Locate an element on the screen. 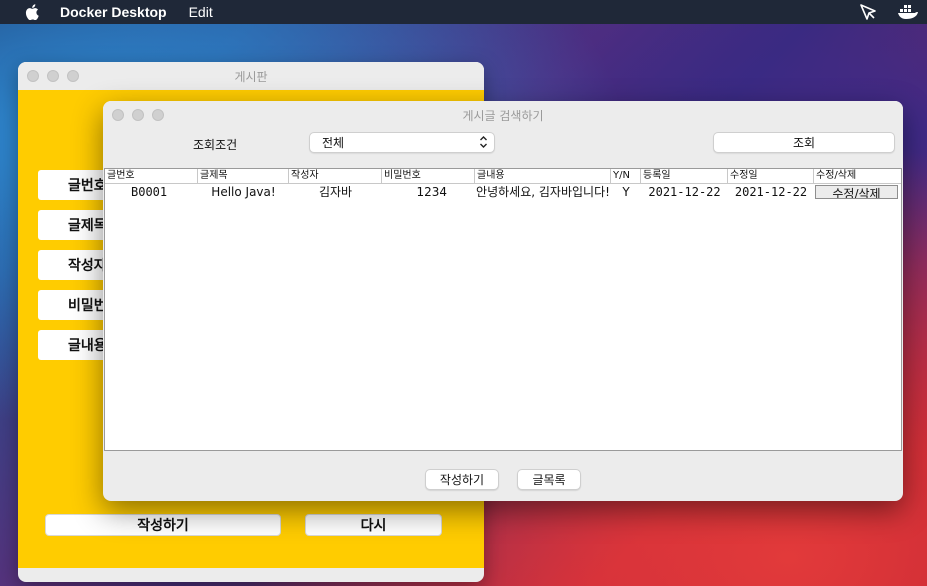 Image resolution: width=927 pixels, height=586 pixels. menu-bar: Docker Desktop Edit is located at coordinates (463, 12).